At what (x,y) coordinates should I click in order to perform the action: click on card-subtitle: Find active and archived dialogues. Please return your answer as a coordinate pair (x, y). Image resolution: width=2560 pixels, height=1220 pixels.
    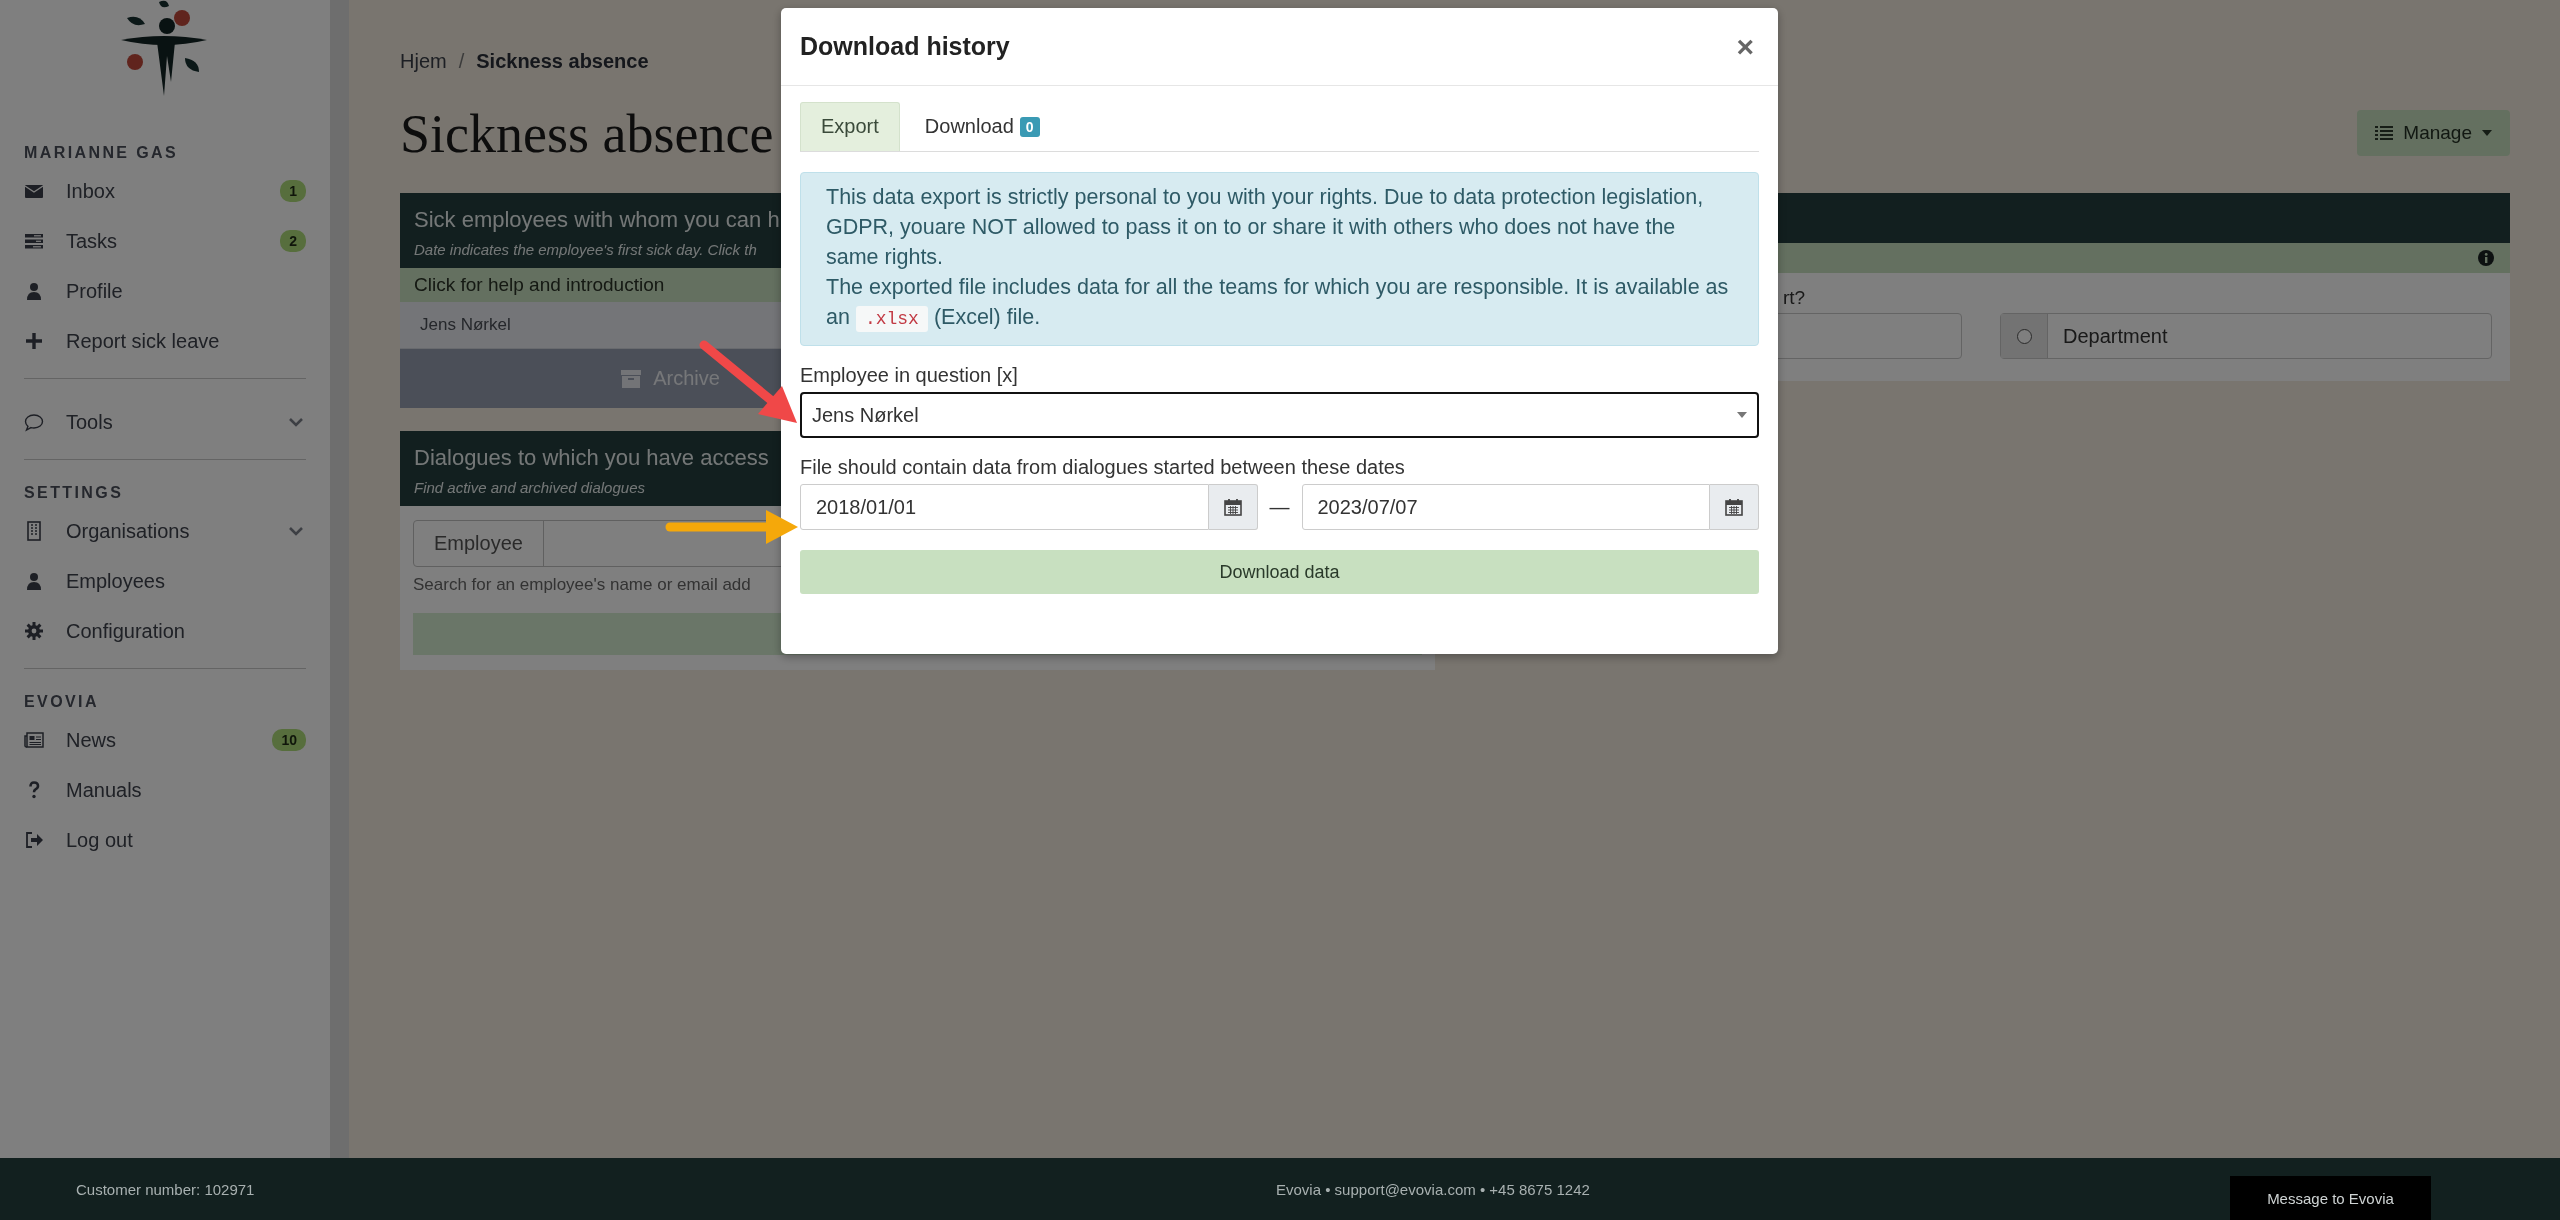
    Looking at the image, I should click on (529, 487).